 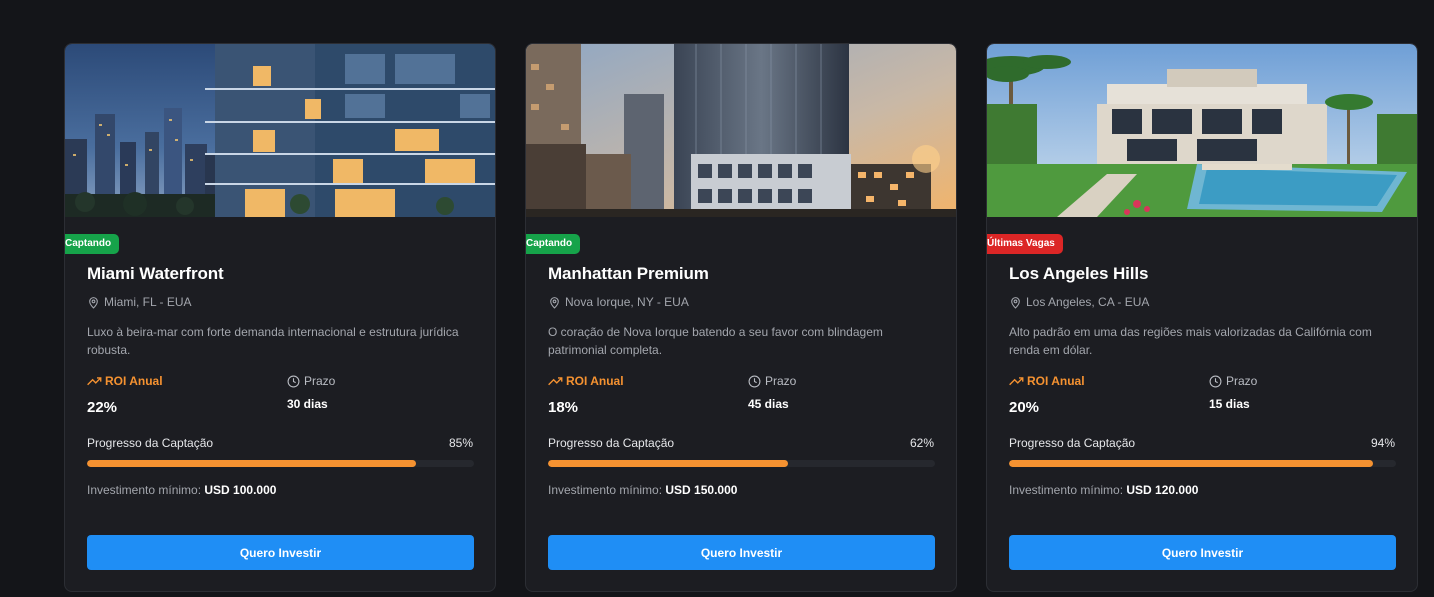 What do you see at coordinates (741, 130) in the screenshot?
I see `property-image-manhattan` at bounding box center [741, 130].